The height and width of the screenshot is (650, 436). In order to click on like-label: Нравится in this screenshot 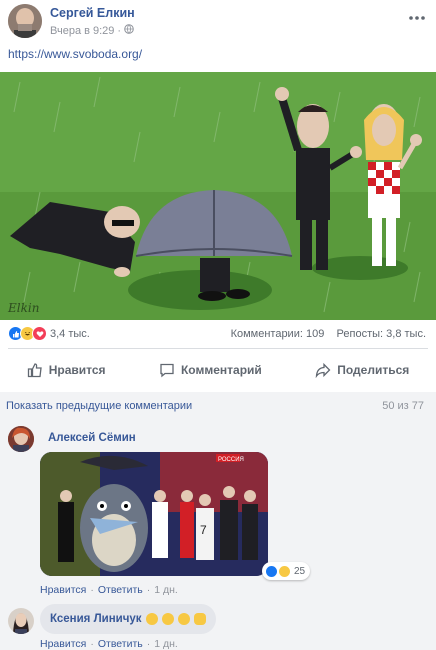, I will do `click(77, 370)`.